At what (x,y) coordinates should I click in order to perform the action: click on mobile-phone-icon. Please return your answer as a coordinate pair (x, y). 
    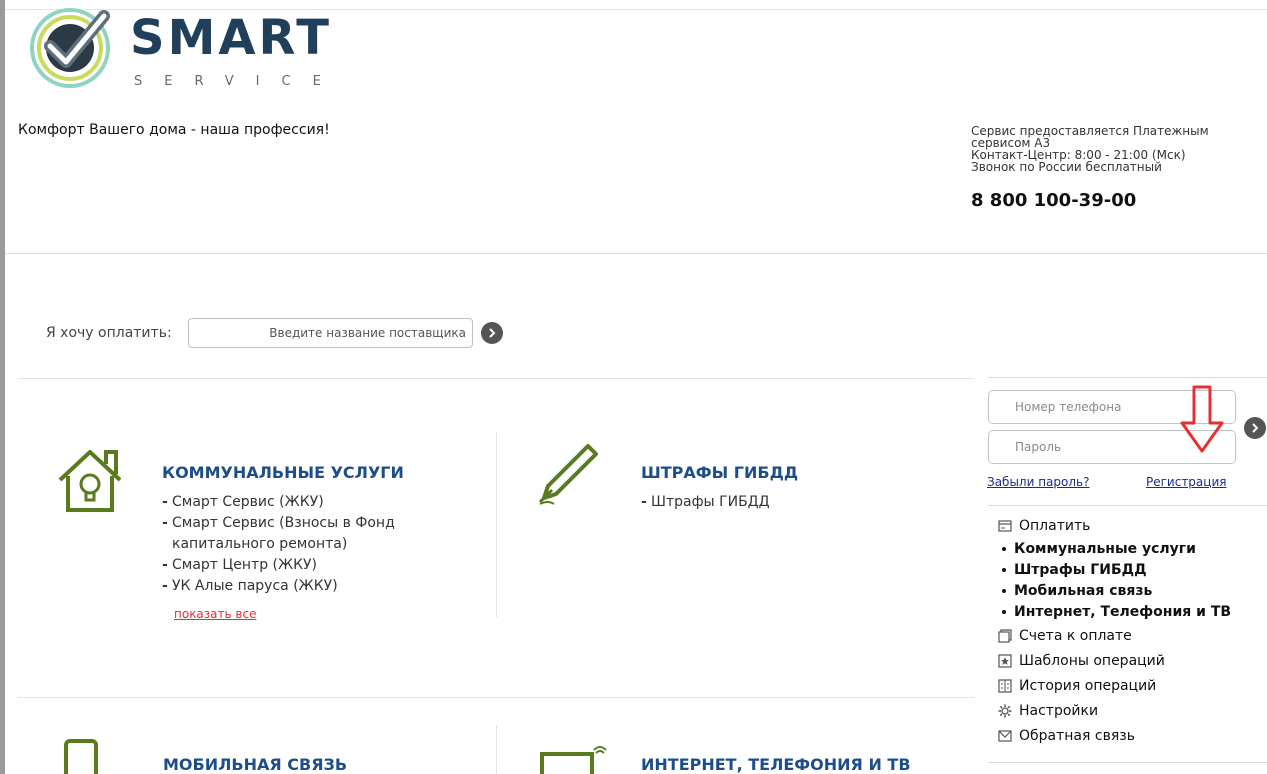
    Looking at the image, I should click on (81, 756).